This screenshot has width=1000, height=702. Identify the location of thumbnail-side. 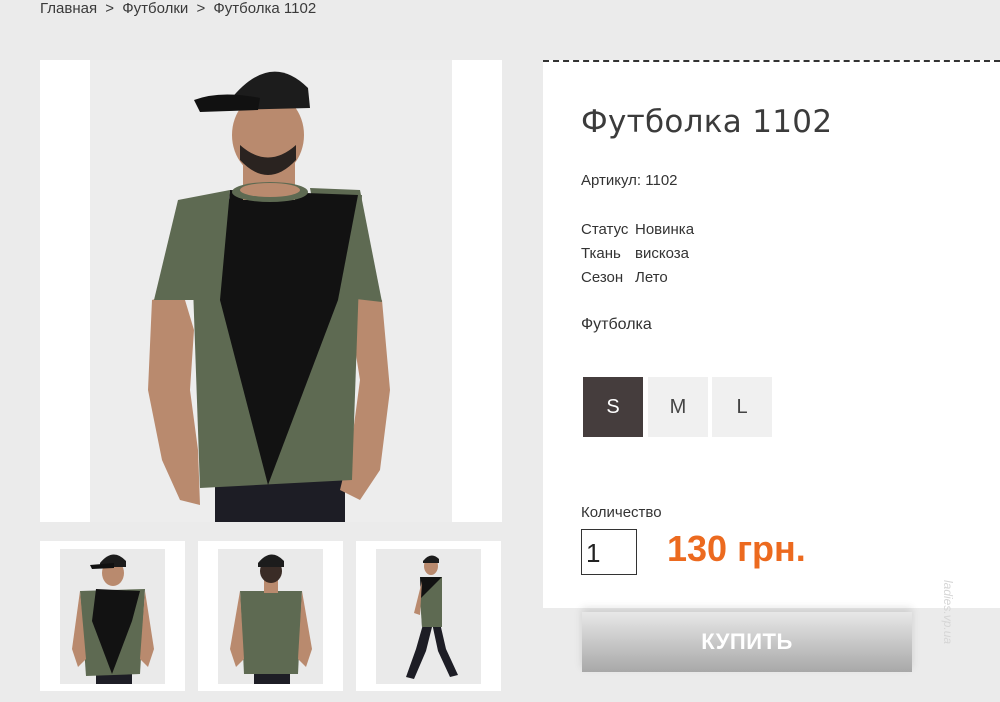
(428, 616).